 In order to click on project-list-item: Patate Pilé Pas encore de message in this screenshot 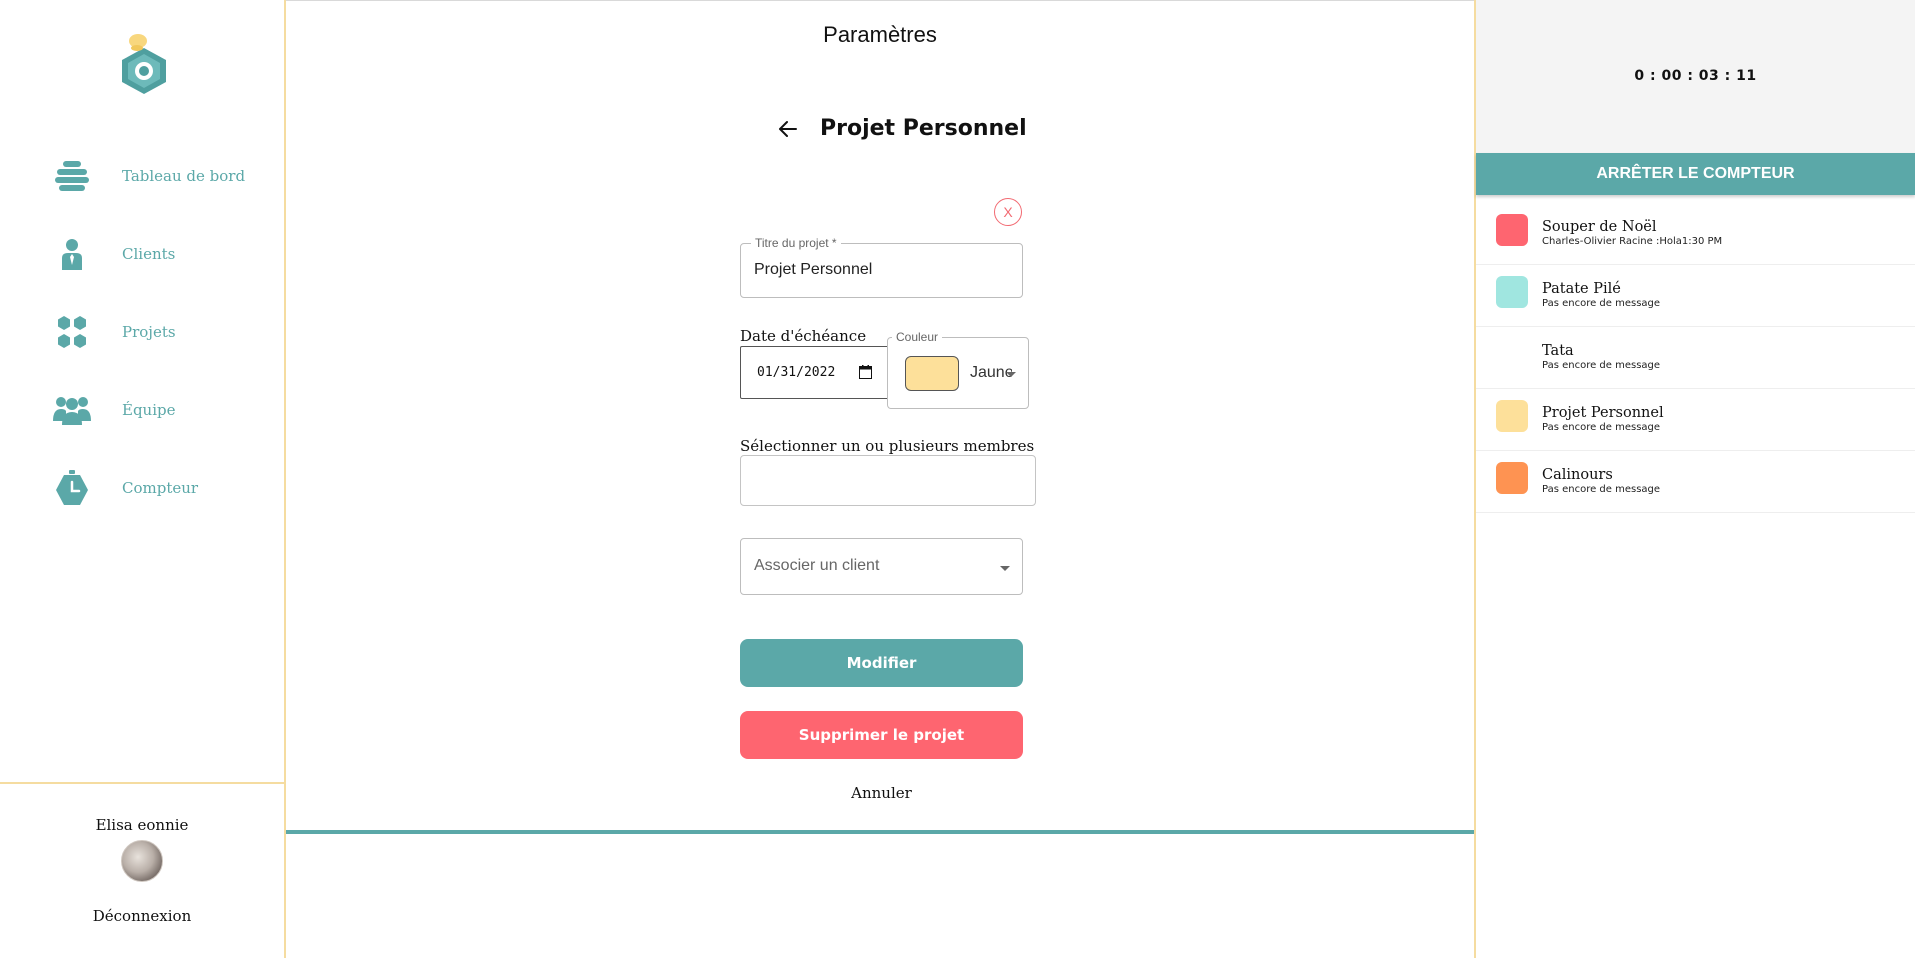, I will do `click(1695, 296)`.